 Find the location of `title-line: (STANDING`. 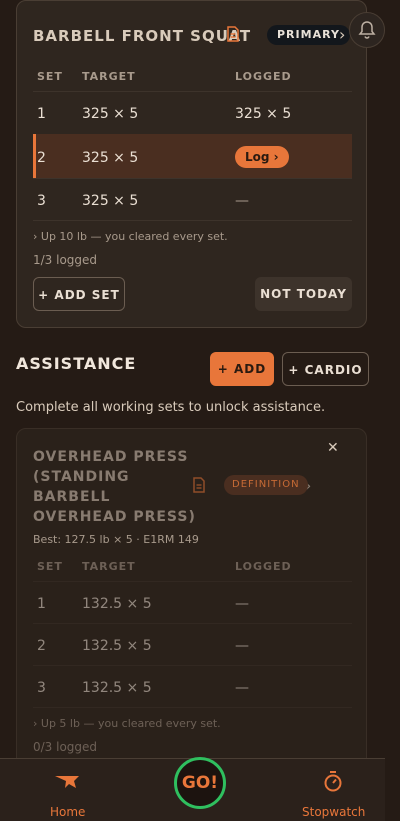

title-line: (STANDING is located at coordinates (81, 477).